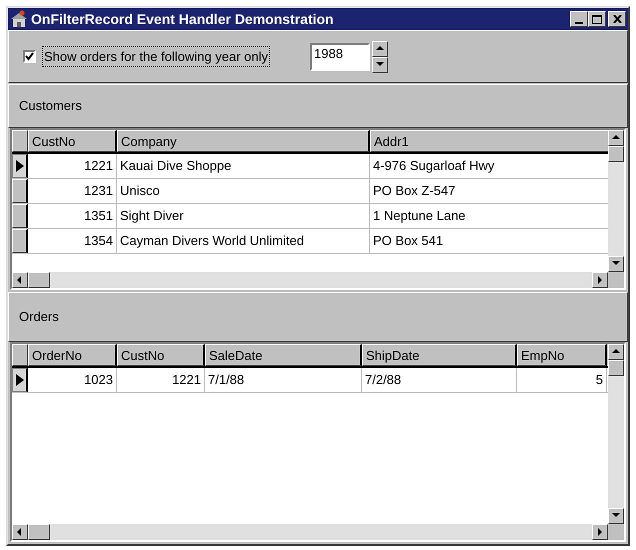 This screenshot has height=550, width=636. Describe the element at coordinates (243, 191) in the screenshot. I see `table-cell: Unisco` at that location.